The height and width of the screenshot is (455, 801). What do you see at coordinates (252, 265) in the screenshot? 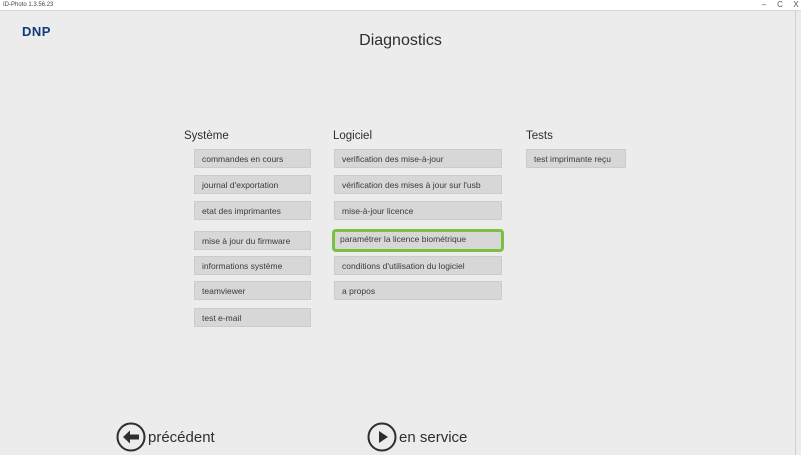
I see `informations-systeme-button: informations système` at bounding box center [252, 265].